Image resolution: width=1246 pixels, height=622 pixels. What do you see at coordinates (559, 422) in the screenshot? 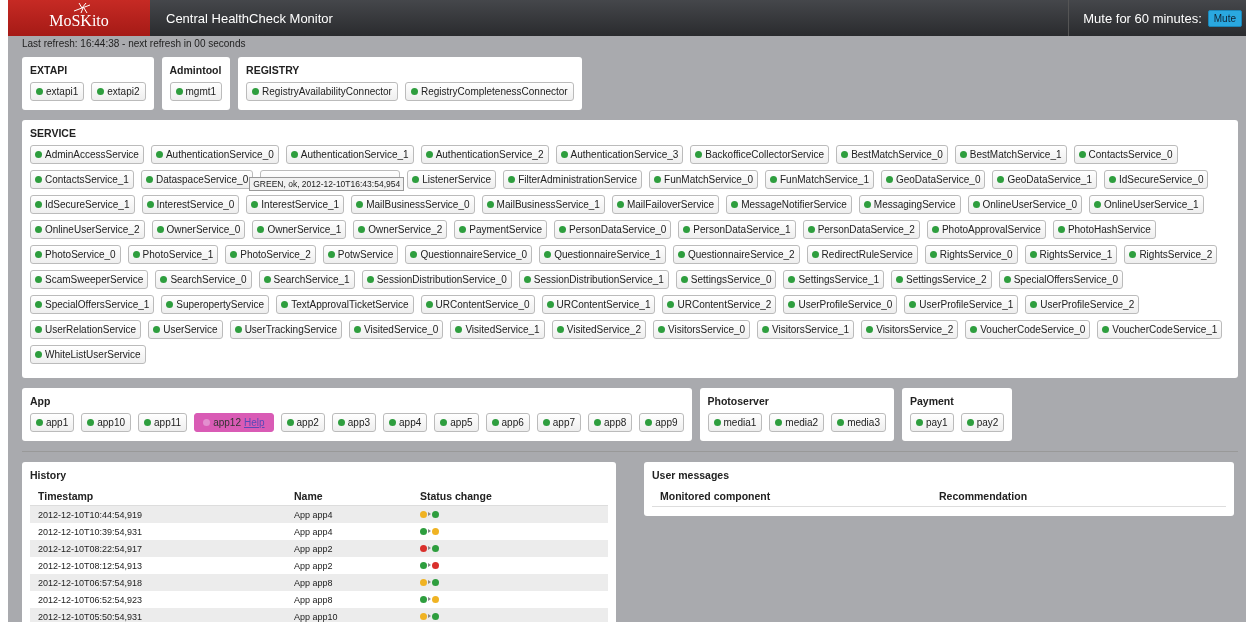
I see `component-chip: app7` at bounding box center [559, 422].